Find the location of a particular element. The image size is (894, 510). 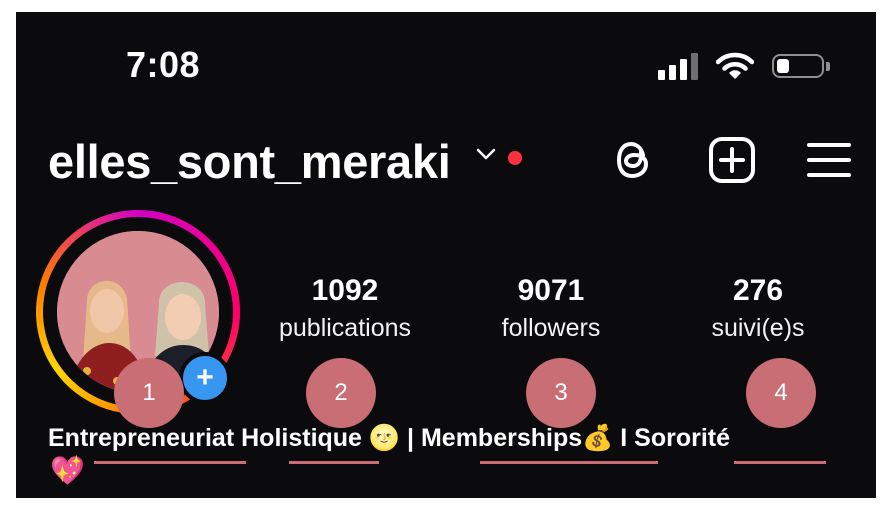

bio-word-entrepreneuriat: Entrepreneuriat is located at coordinates (141, 438).